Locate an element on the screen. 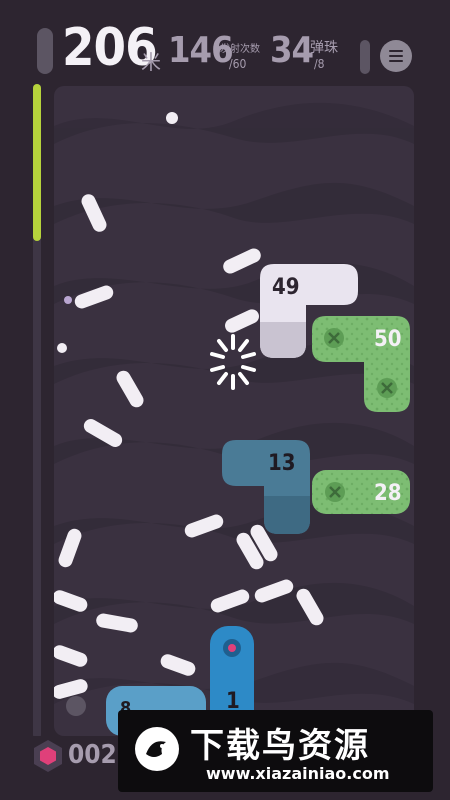 Image resolution: width=450 pixels, height=800 pixels. balls-max: /8 is located at coordinates (319, 64).